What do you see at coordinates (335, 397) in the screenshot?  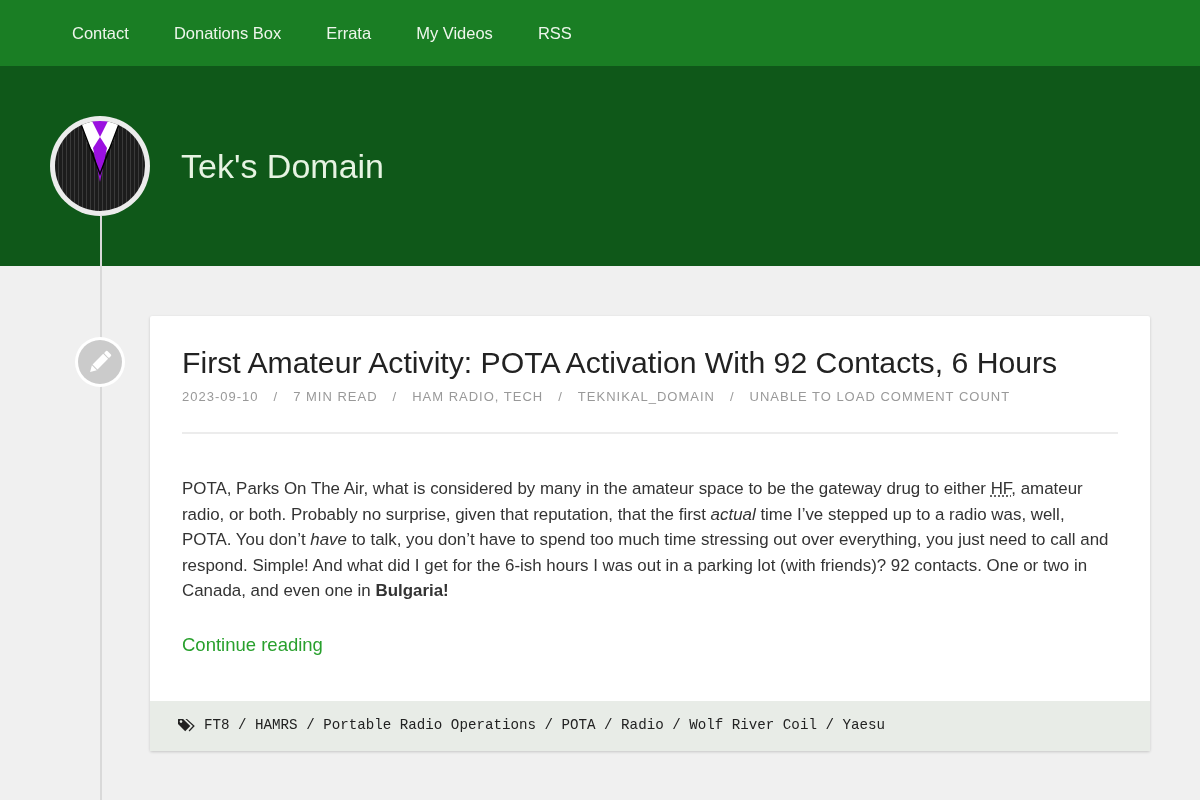 I see `meta-text: 7 MIN READ` at bounding box center [335, 397].